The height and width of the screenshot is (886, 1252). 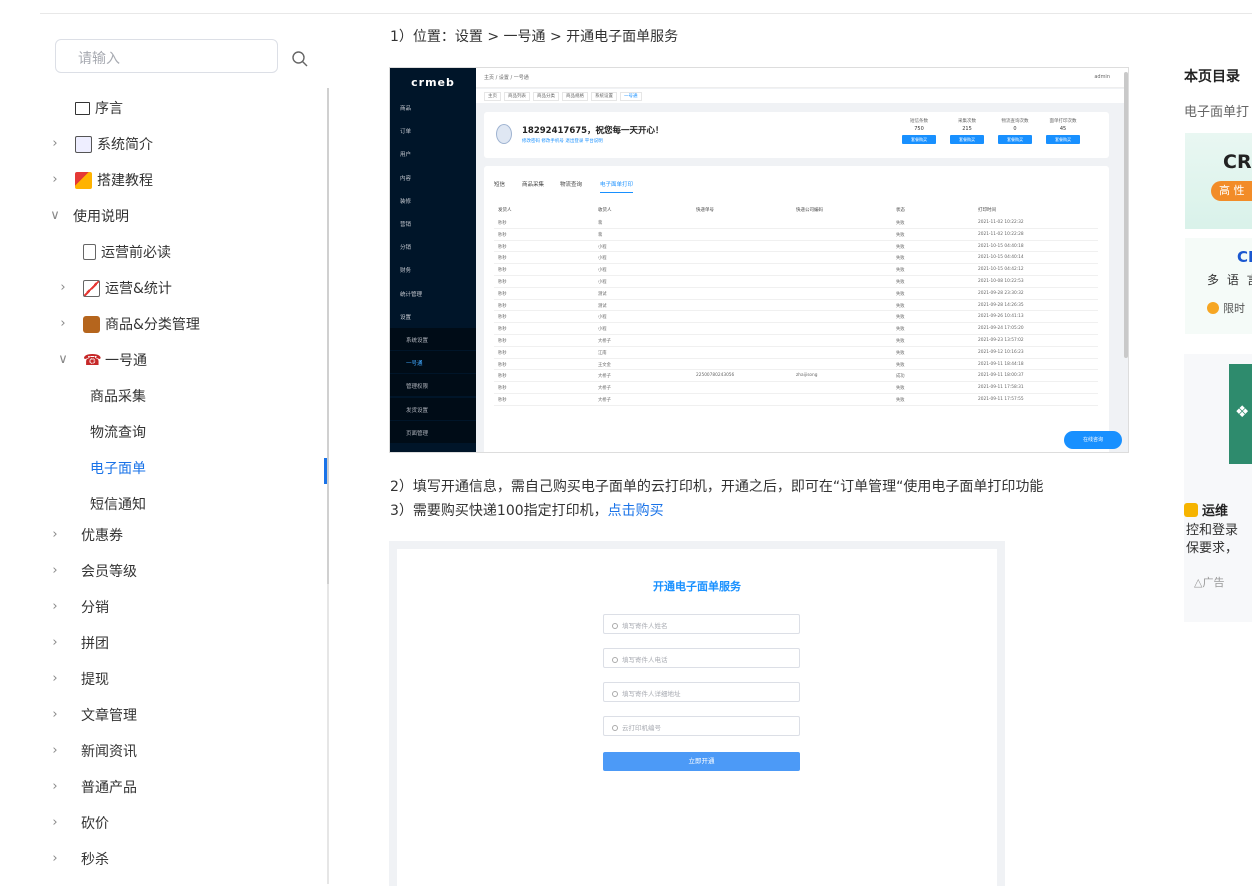 I want to click on sidebar-item: 短信通知, so click(x=118, y=504).